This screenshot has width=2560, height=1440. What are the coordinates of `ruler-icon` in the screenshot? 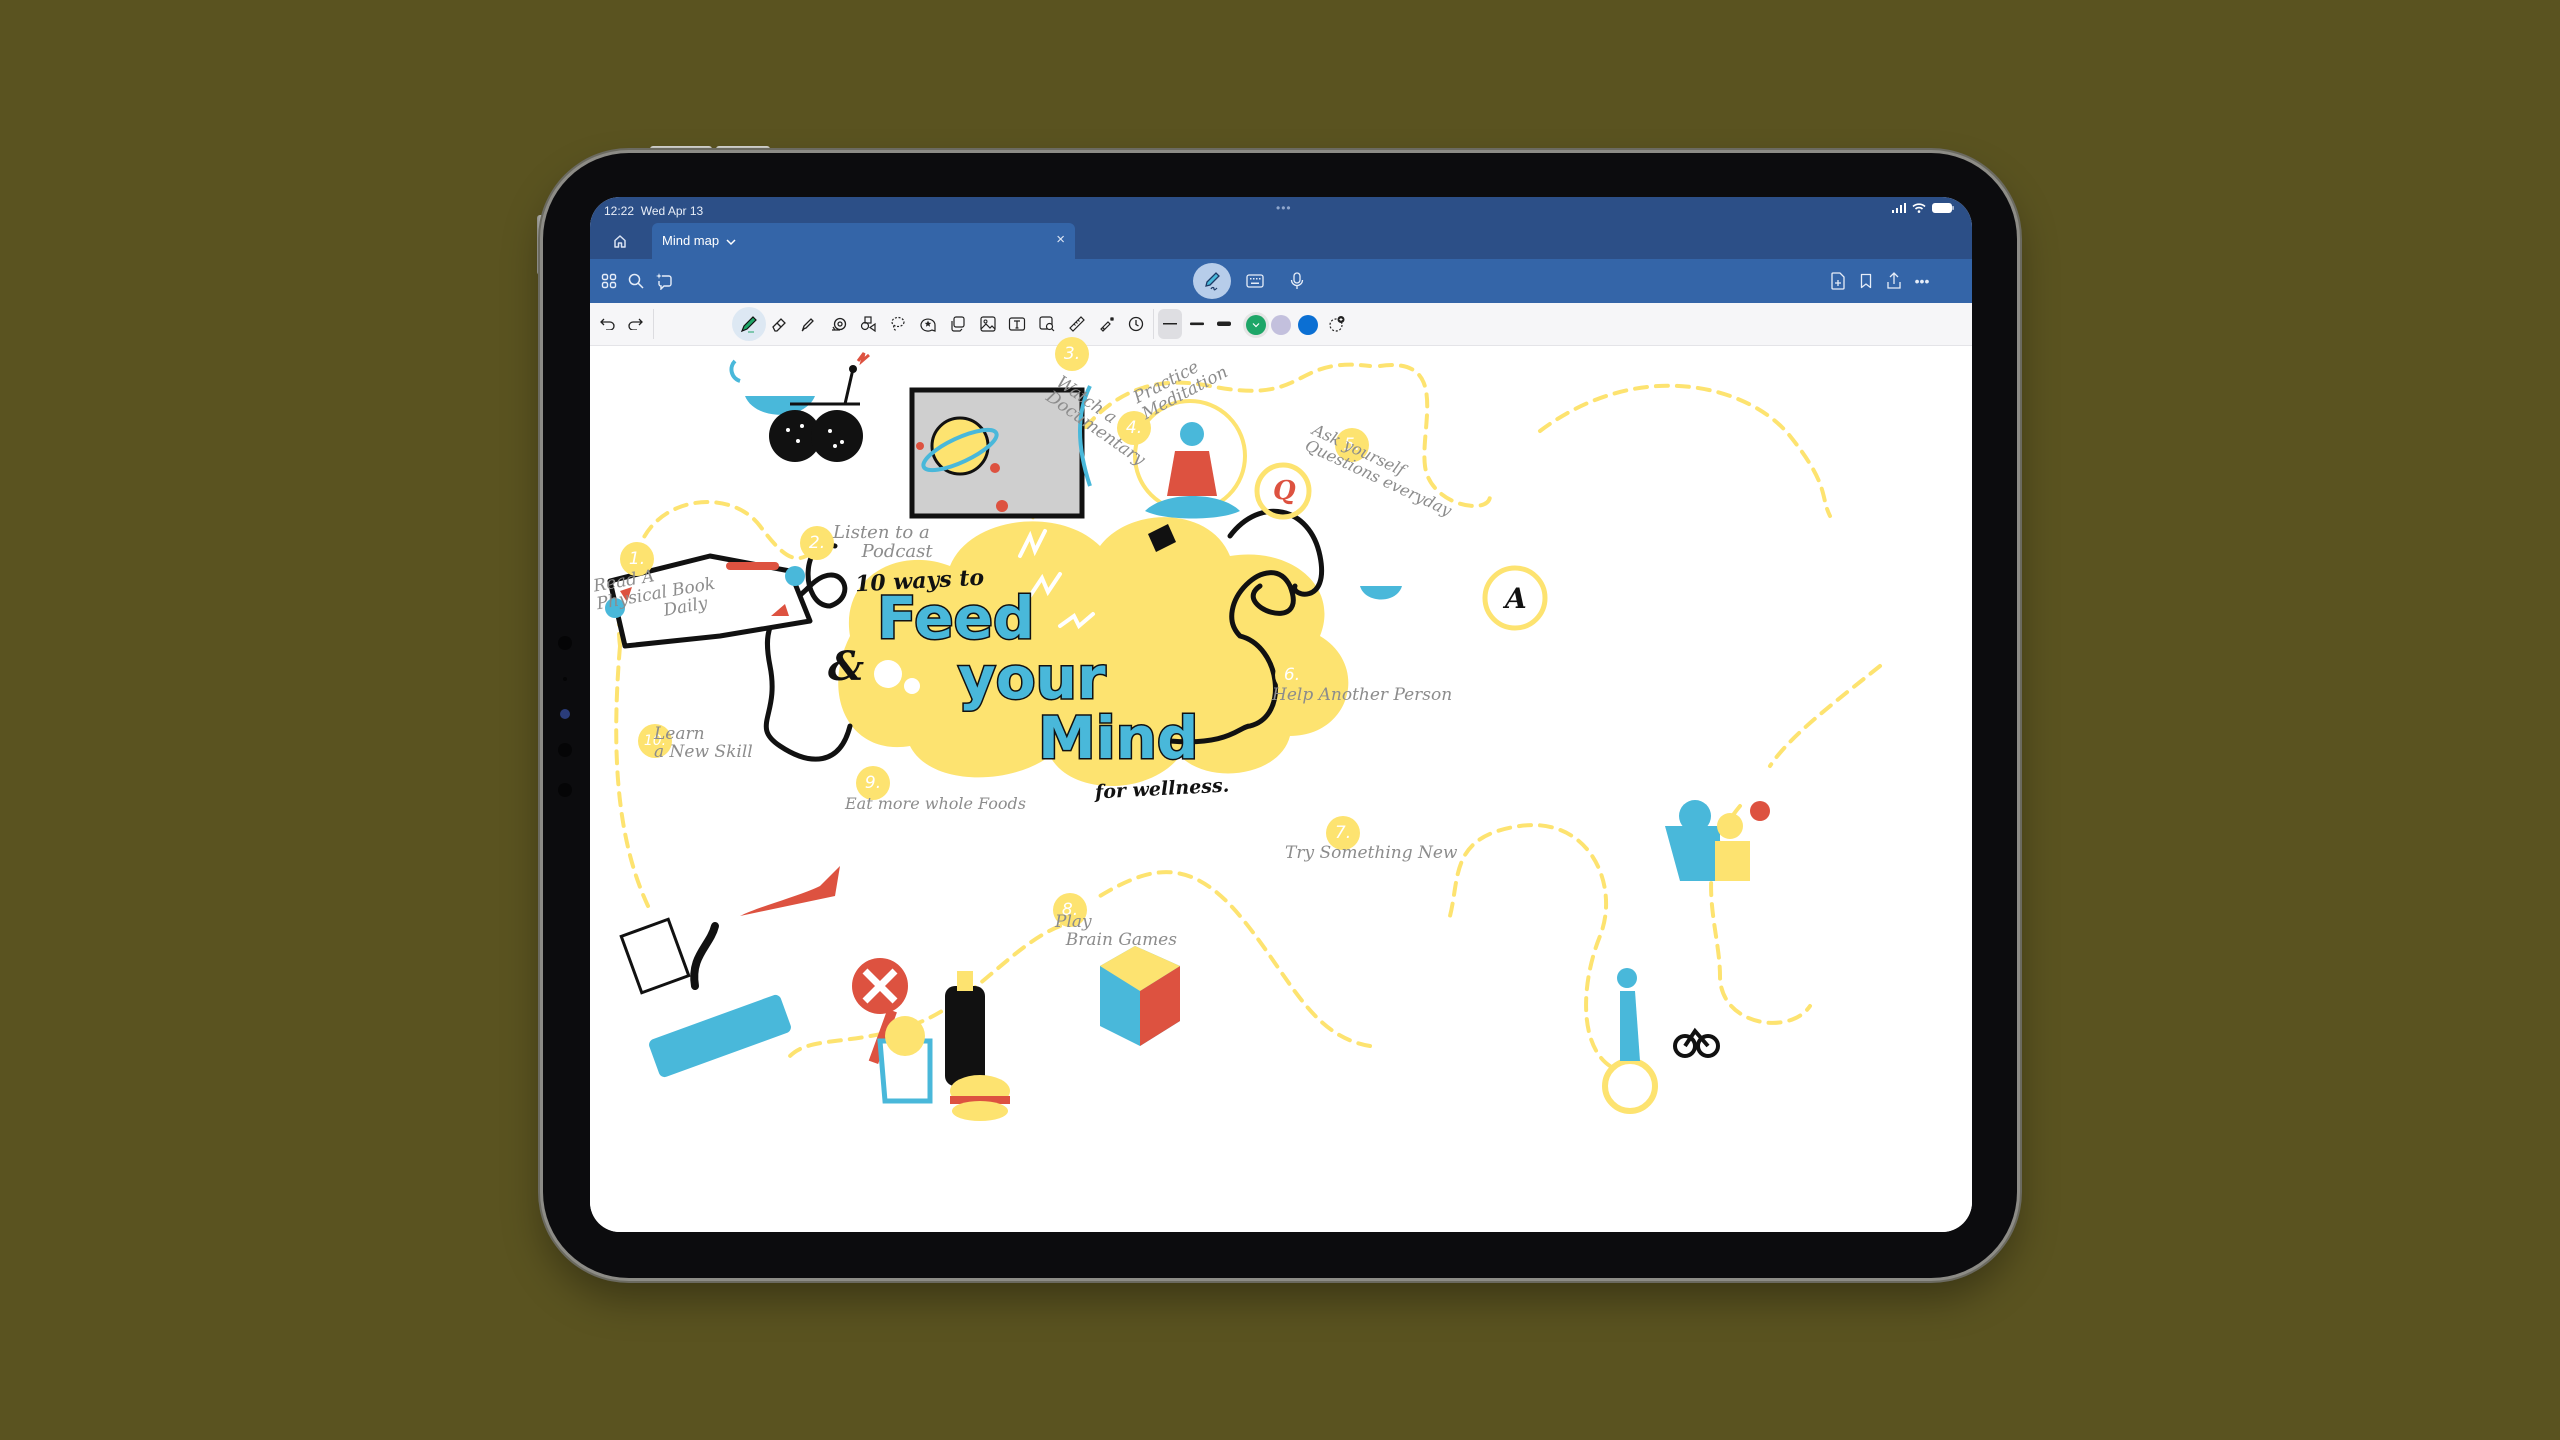 It's located at (1077, 324).